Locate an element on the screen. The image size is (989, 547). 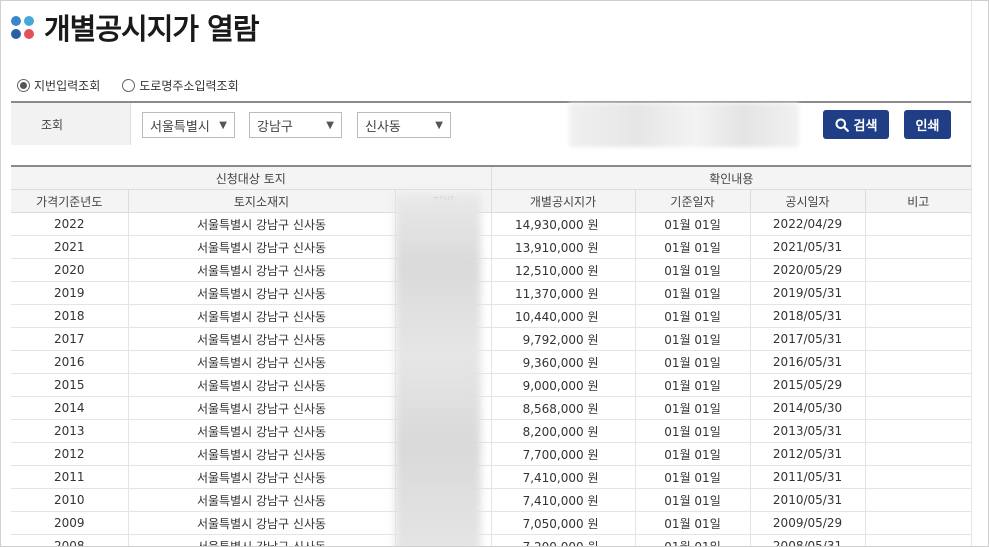
dong-select-value: 신사동 is located at coordinates (383, 127).